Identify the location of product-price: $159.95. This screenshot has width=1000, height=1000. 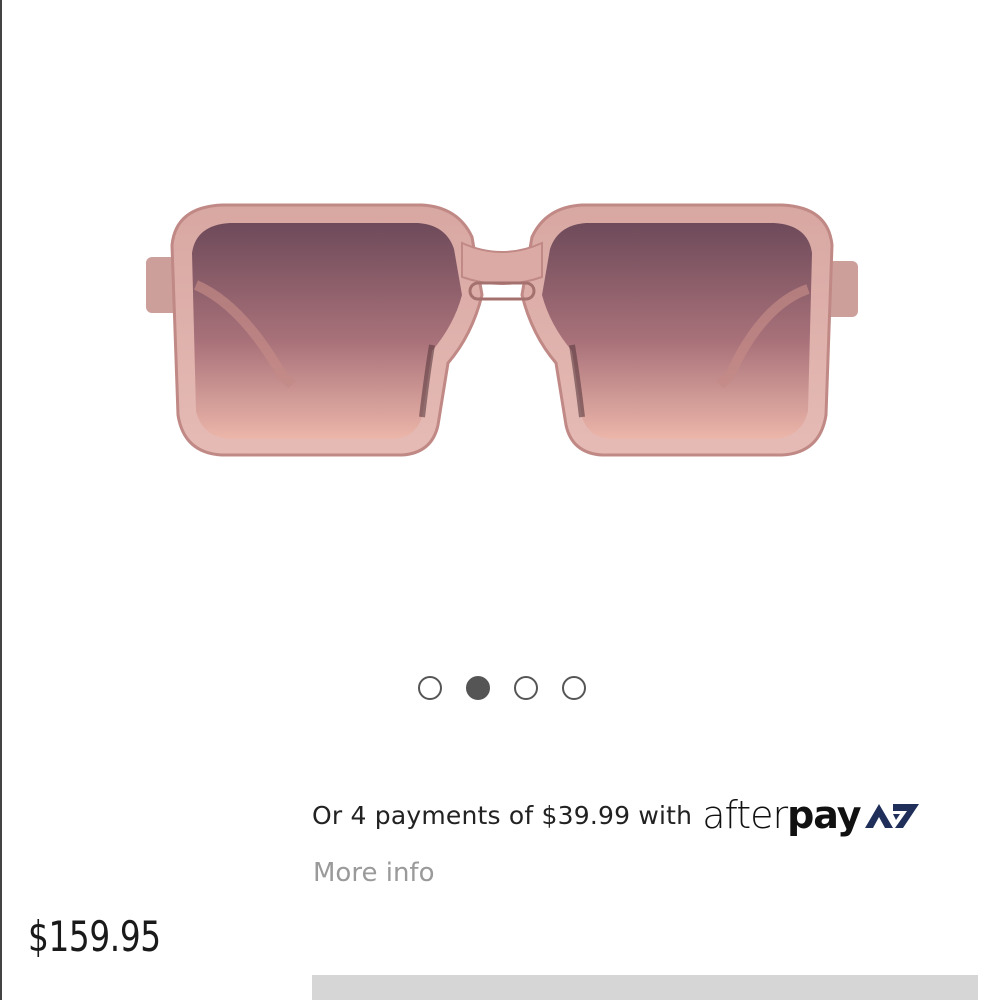
(94, 936).